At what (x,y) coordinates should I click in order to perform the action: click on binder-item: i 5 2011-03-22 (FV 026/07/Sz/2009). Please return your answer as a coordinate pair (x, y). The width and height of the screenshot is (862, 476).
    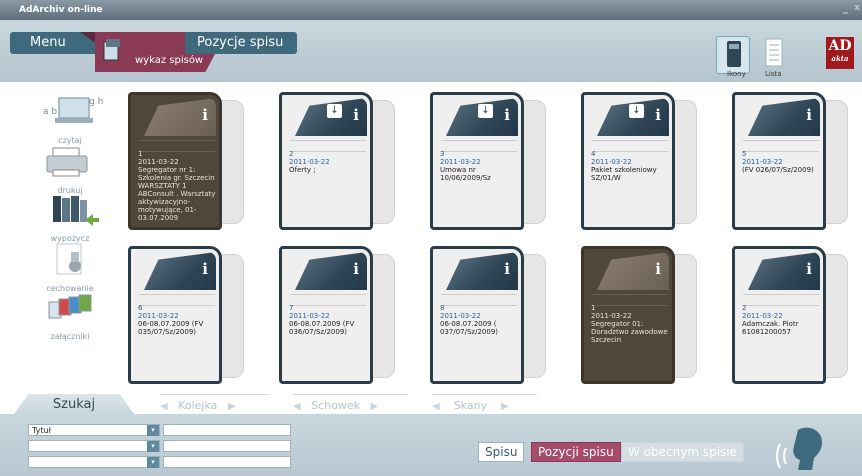
    Looking at the image, I should click on (791, 161).